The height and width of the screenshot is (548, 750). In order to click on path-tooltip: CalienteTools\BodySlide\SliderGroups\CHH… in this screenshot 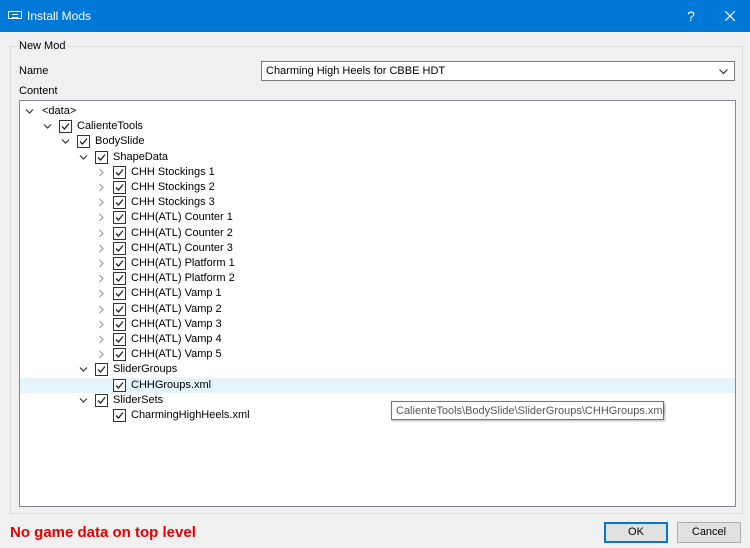, I will do `click(528, 410)`.